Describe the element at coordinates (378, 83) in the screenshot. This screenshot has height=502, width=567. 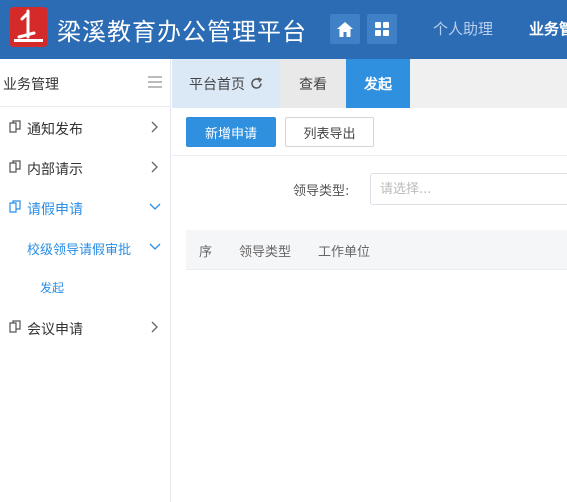
I see `tab-start: 发起` at that location.